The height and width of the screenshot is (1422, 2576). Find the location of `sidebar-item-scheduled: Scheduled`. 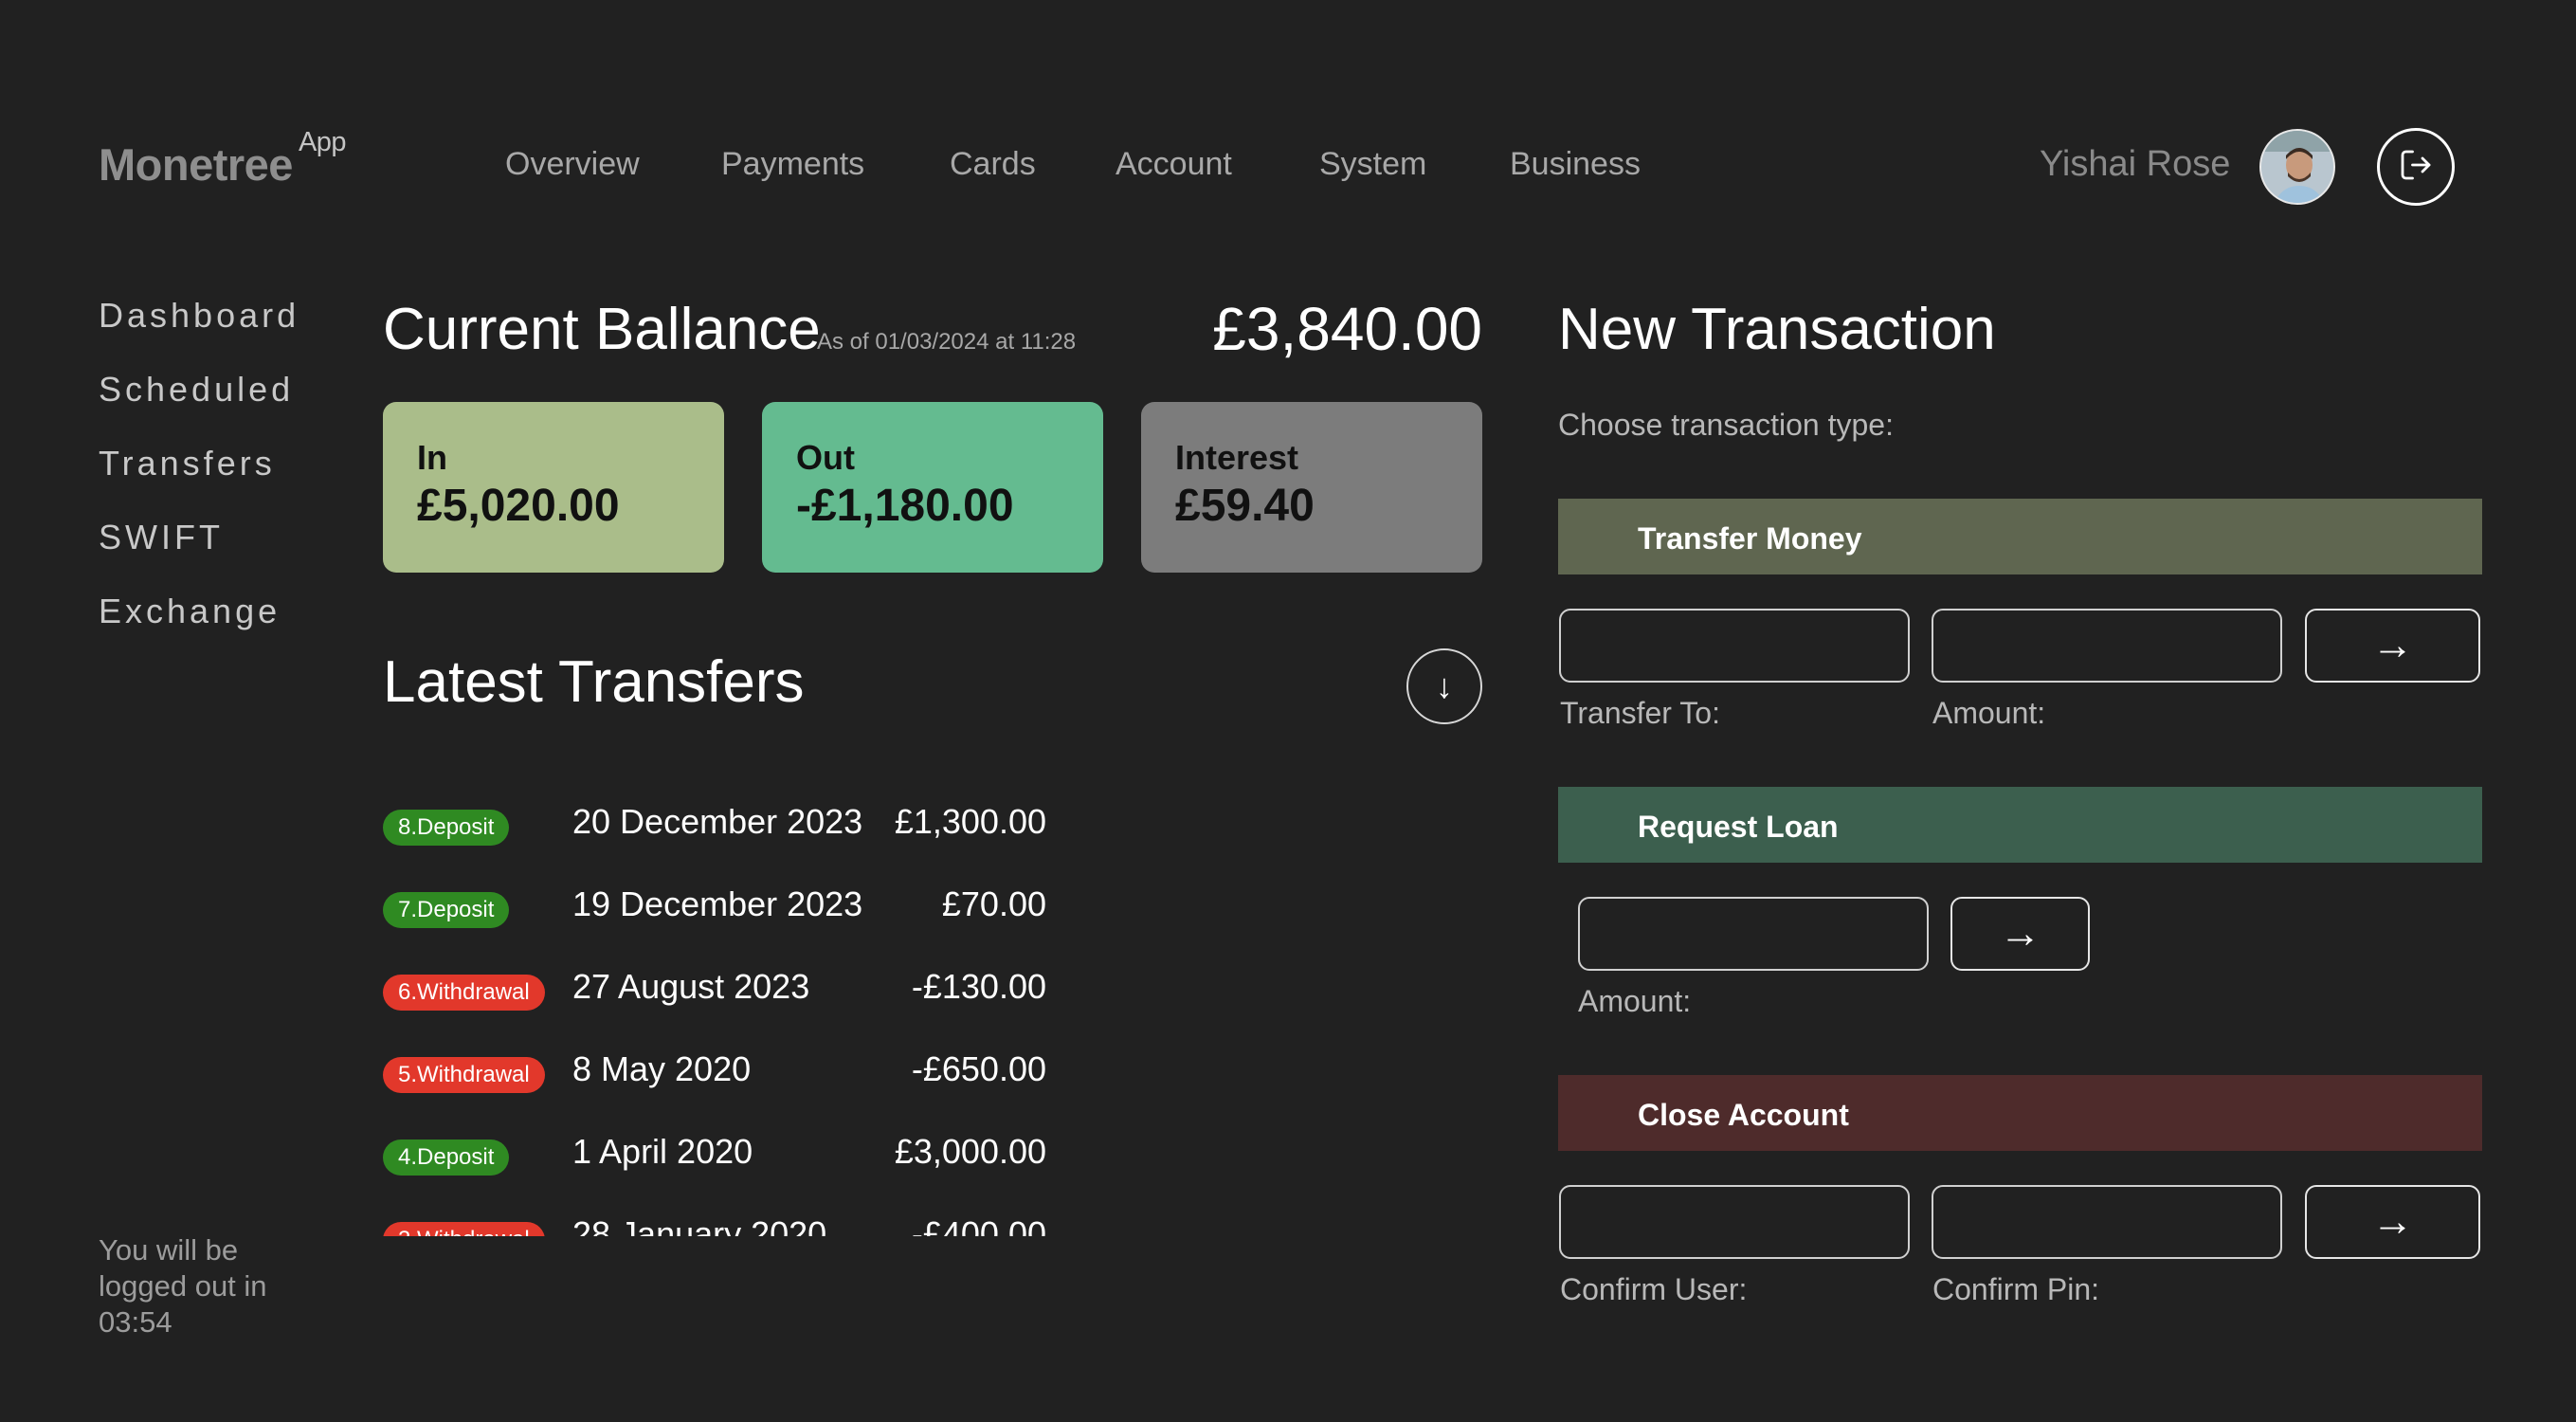

sidebar-item-scheduled: Scheduled is located at coordinates (196, 390).